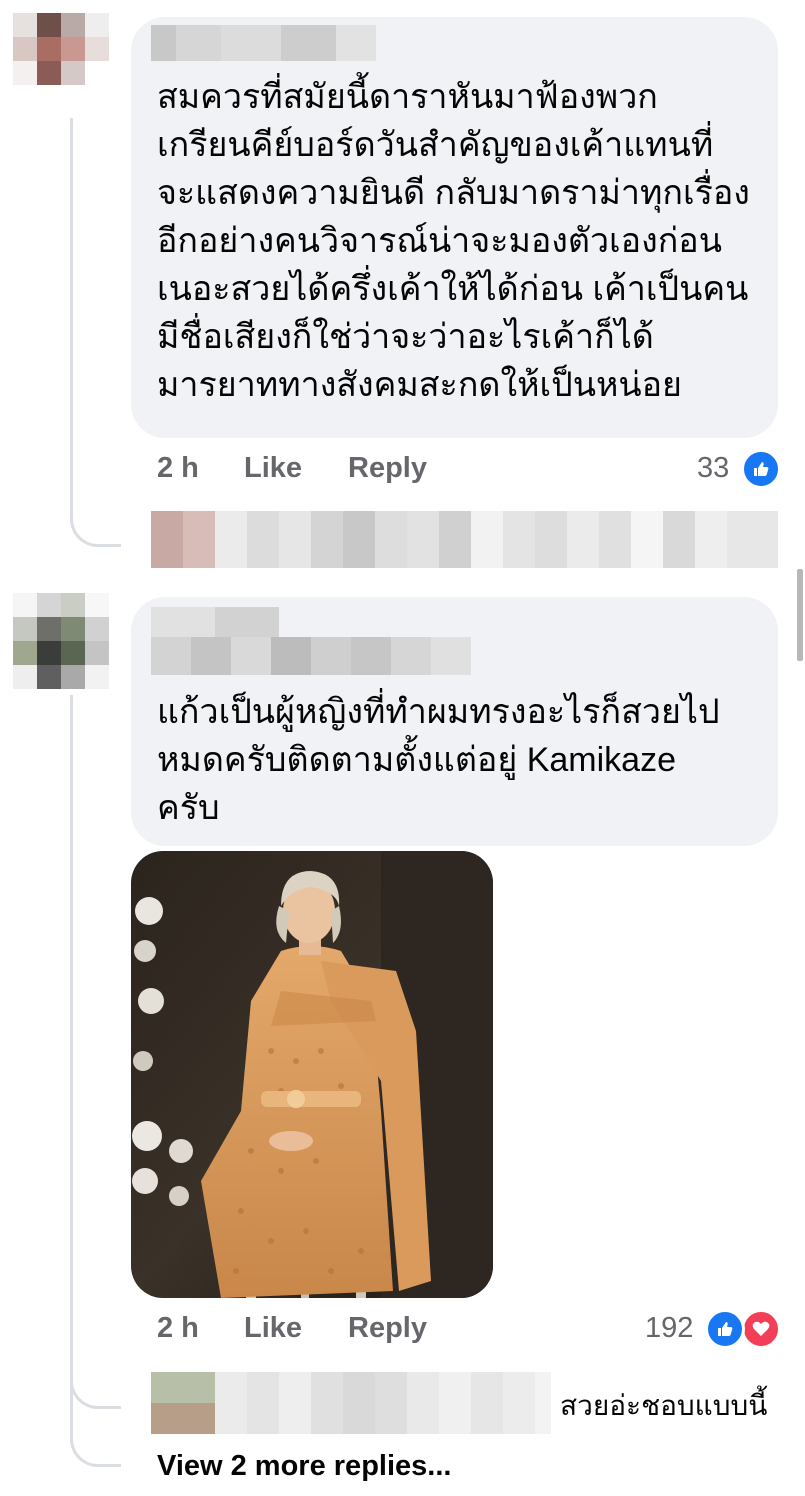 This screenshot has height=1496, width=805. I want to click on comment-photo, so click(312, 1074).